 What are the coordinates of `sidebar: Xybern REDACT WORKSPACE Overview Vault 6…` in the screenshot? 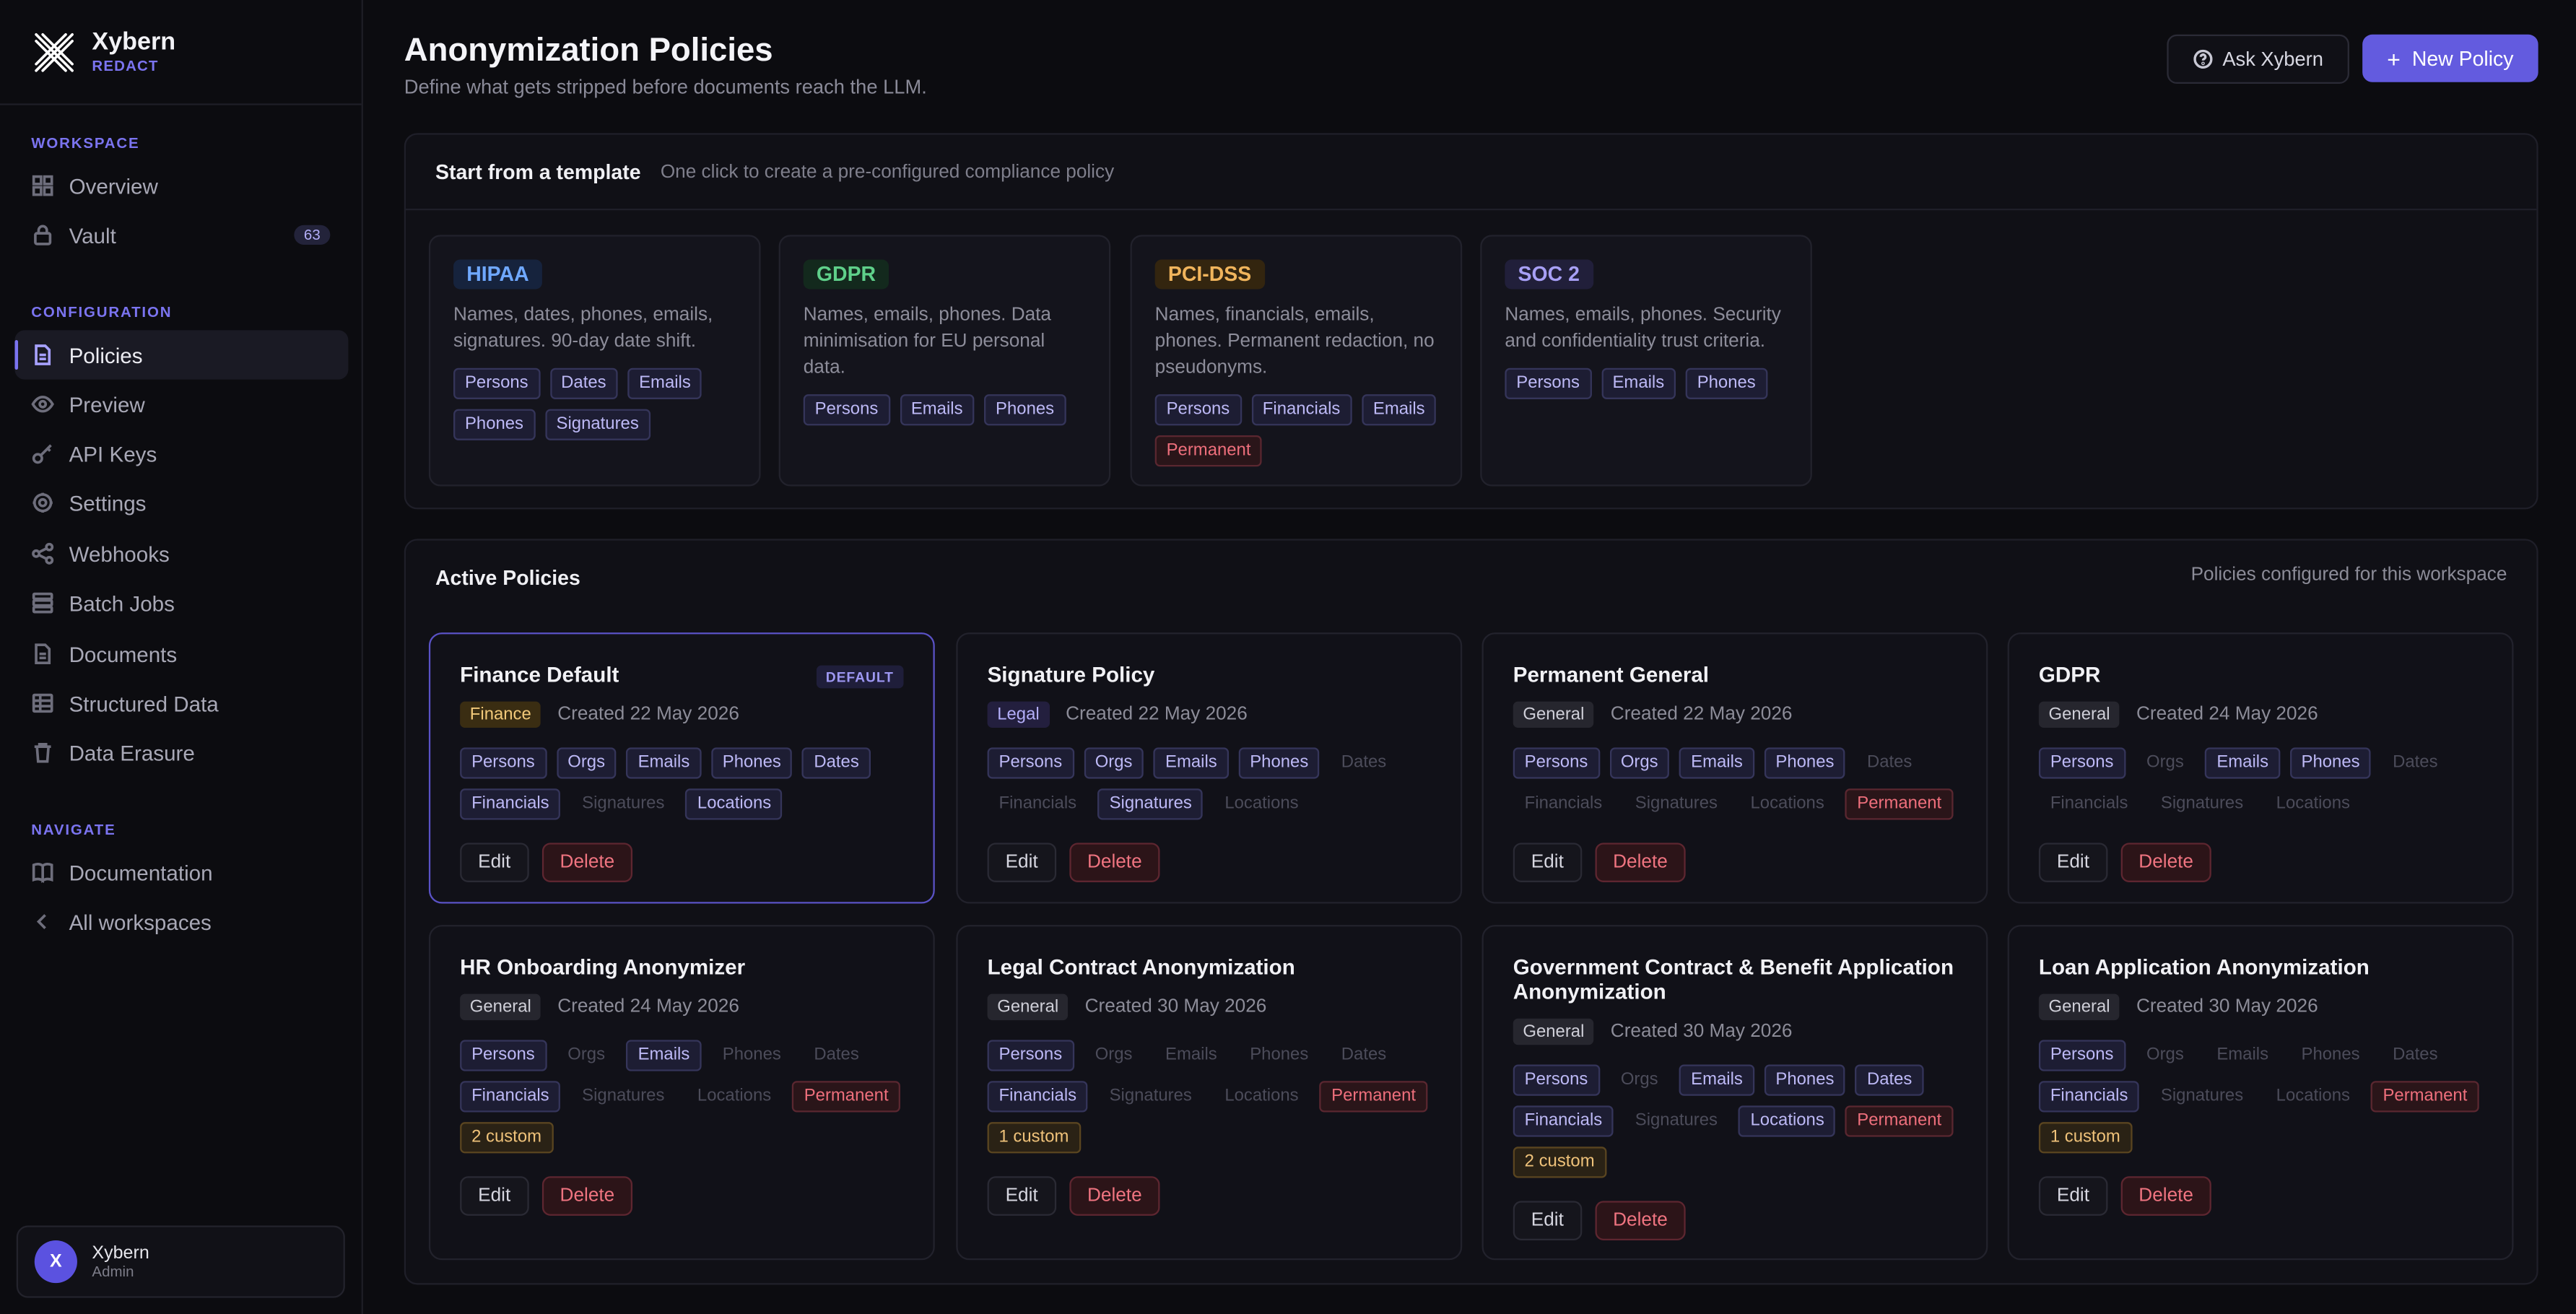 It's located at (181, 657).